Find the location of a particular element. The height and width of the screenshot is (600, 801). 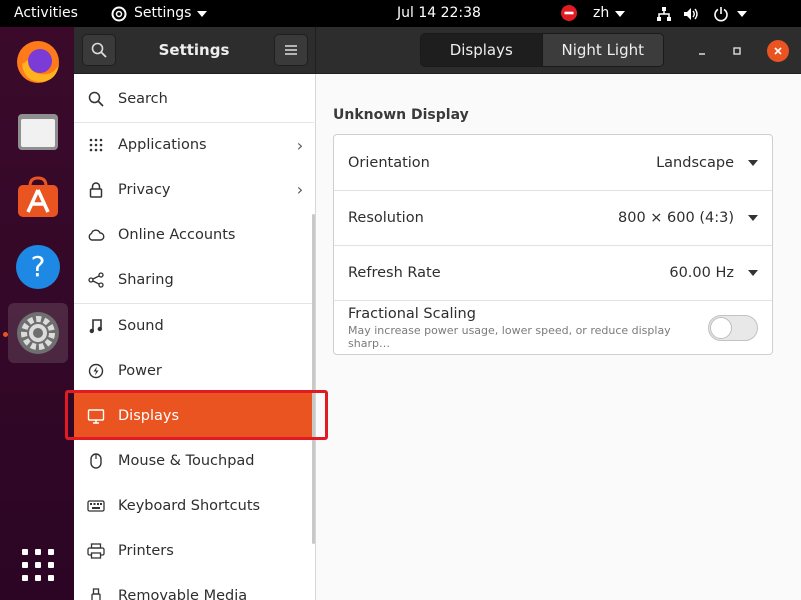

view-switcher: Displays Night Light is located at coordinates (542, 50).